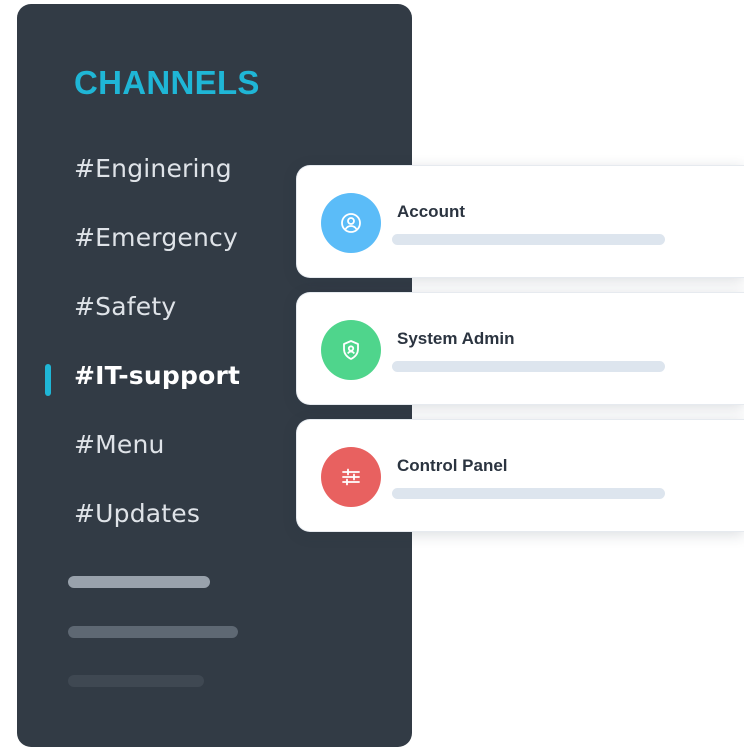 This screenshot has height=747, width=744. I want to click on sidebar-title: CHANNELS, so click(167, 82).